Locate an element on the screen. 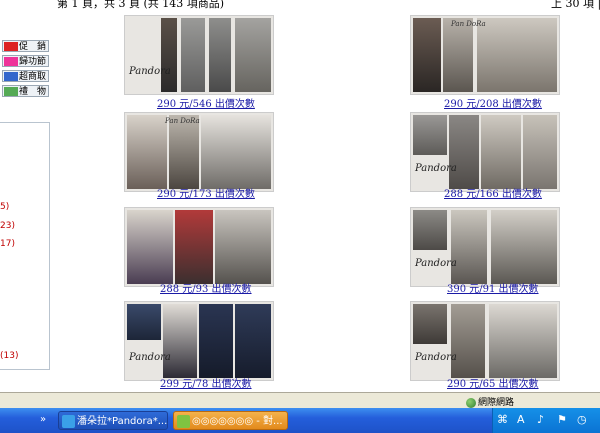 The width and height of the screenshot is (600, 433). sidebar-button-label: 禮 物 is located at coordinates (33, 92).